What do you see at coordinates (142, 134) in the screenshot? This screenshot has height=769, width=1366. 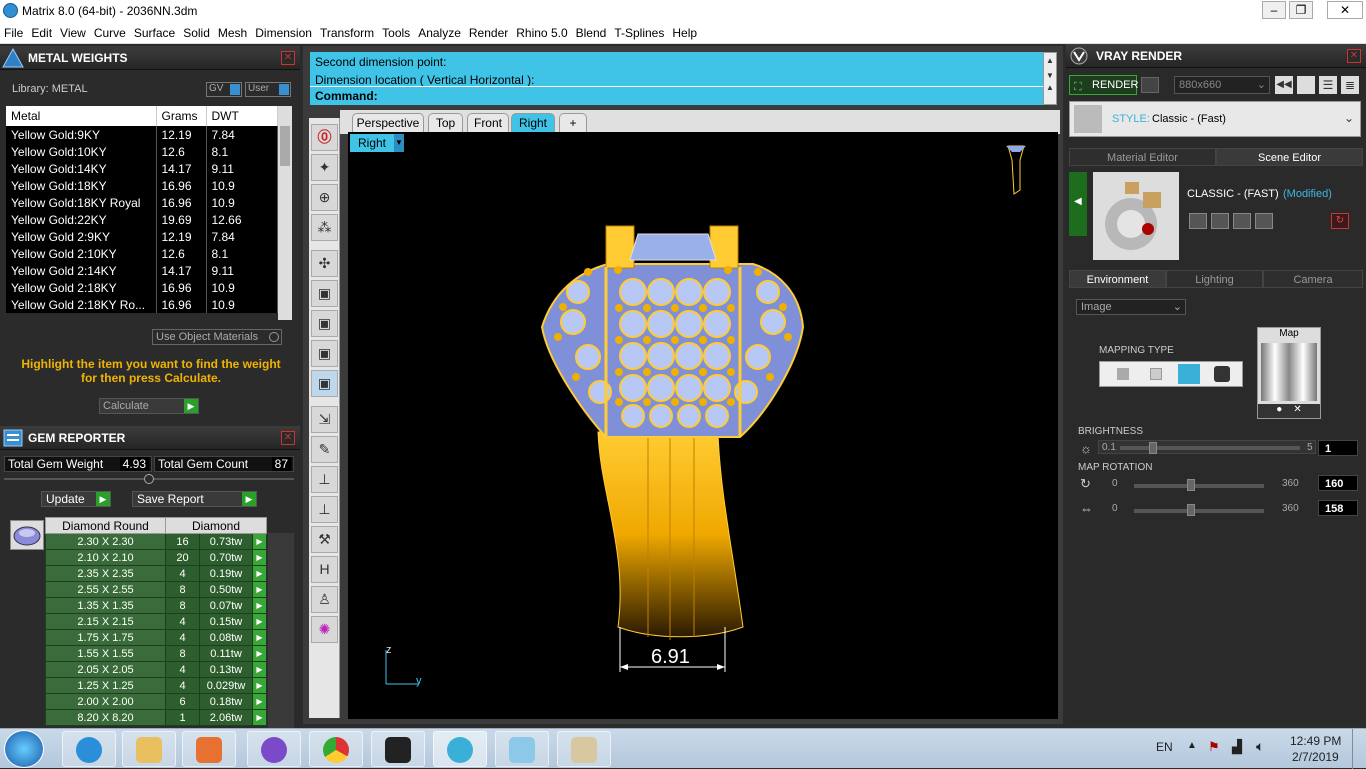 I see `metal-row: Yellow Gold:9KY 12.19 7.84` at bounding box center [142, 134].